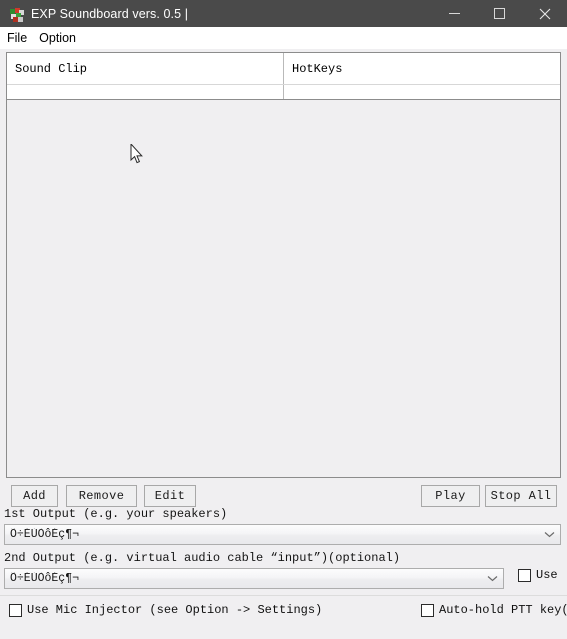 This screenshot has height=639, width=567. I want to click on remove-button: Remove, so click(101, 496).